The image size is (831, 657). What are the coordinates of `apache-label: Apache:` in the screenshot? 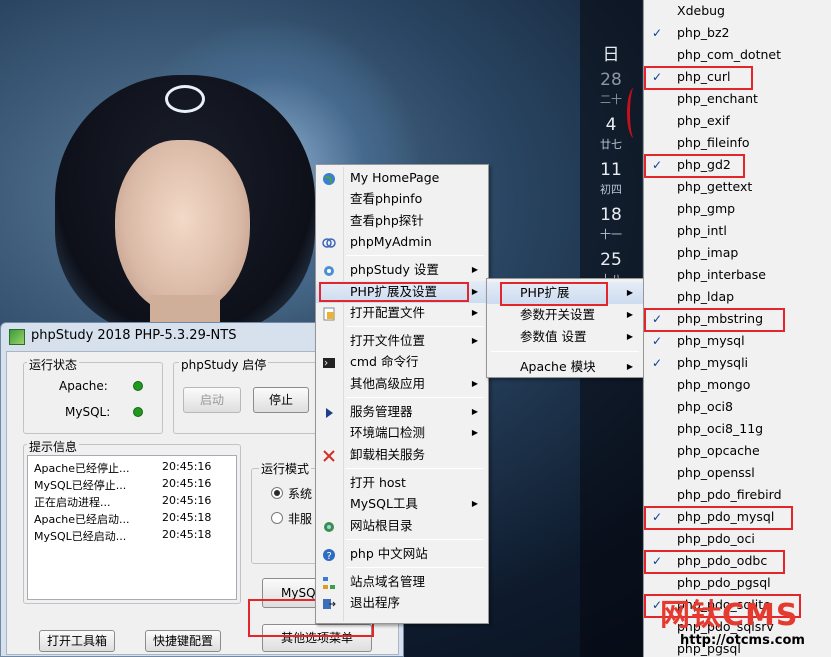 It's located at (83, 386).